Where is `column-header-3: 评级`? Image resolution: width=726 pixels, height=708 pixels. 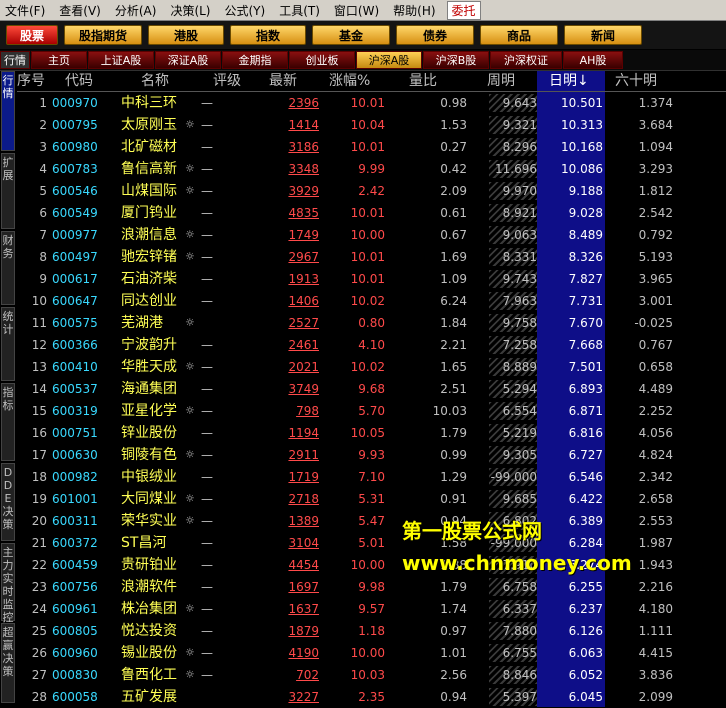 column-header-3: 评级 is located at coordinates (227, 81).